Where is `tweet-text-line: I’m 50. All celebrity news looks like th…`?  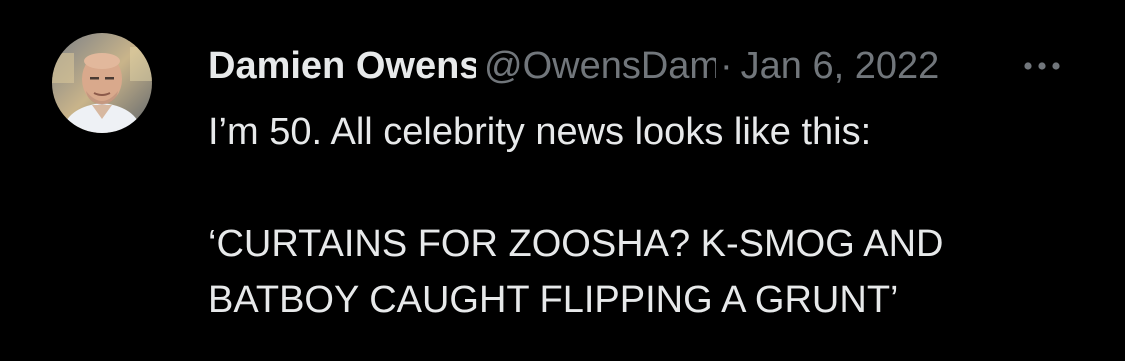 tweet-text-line: I’m 50. All celebrity news looks like th… is located at coordinates (540, 132).